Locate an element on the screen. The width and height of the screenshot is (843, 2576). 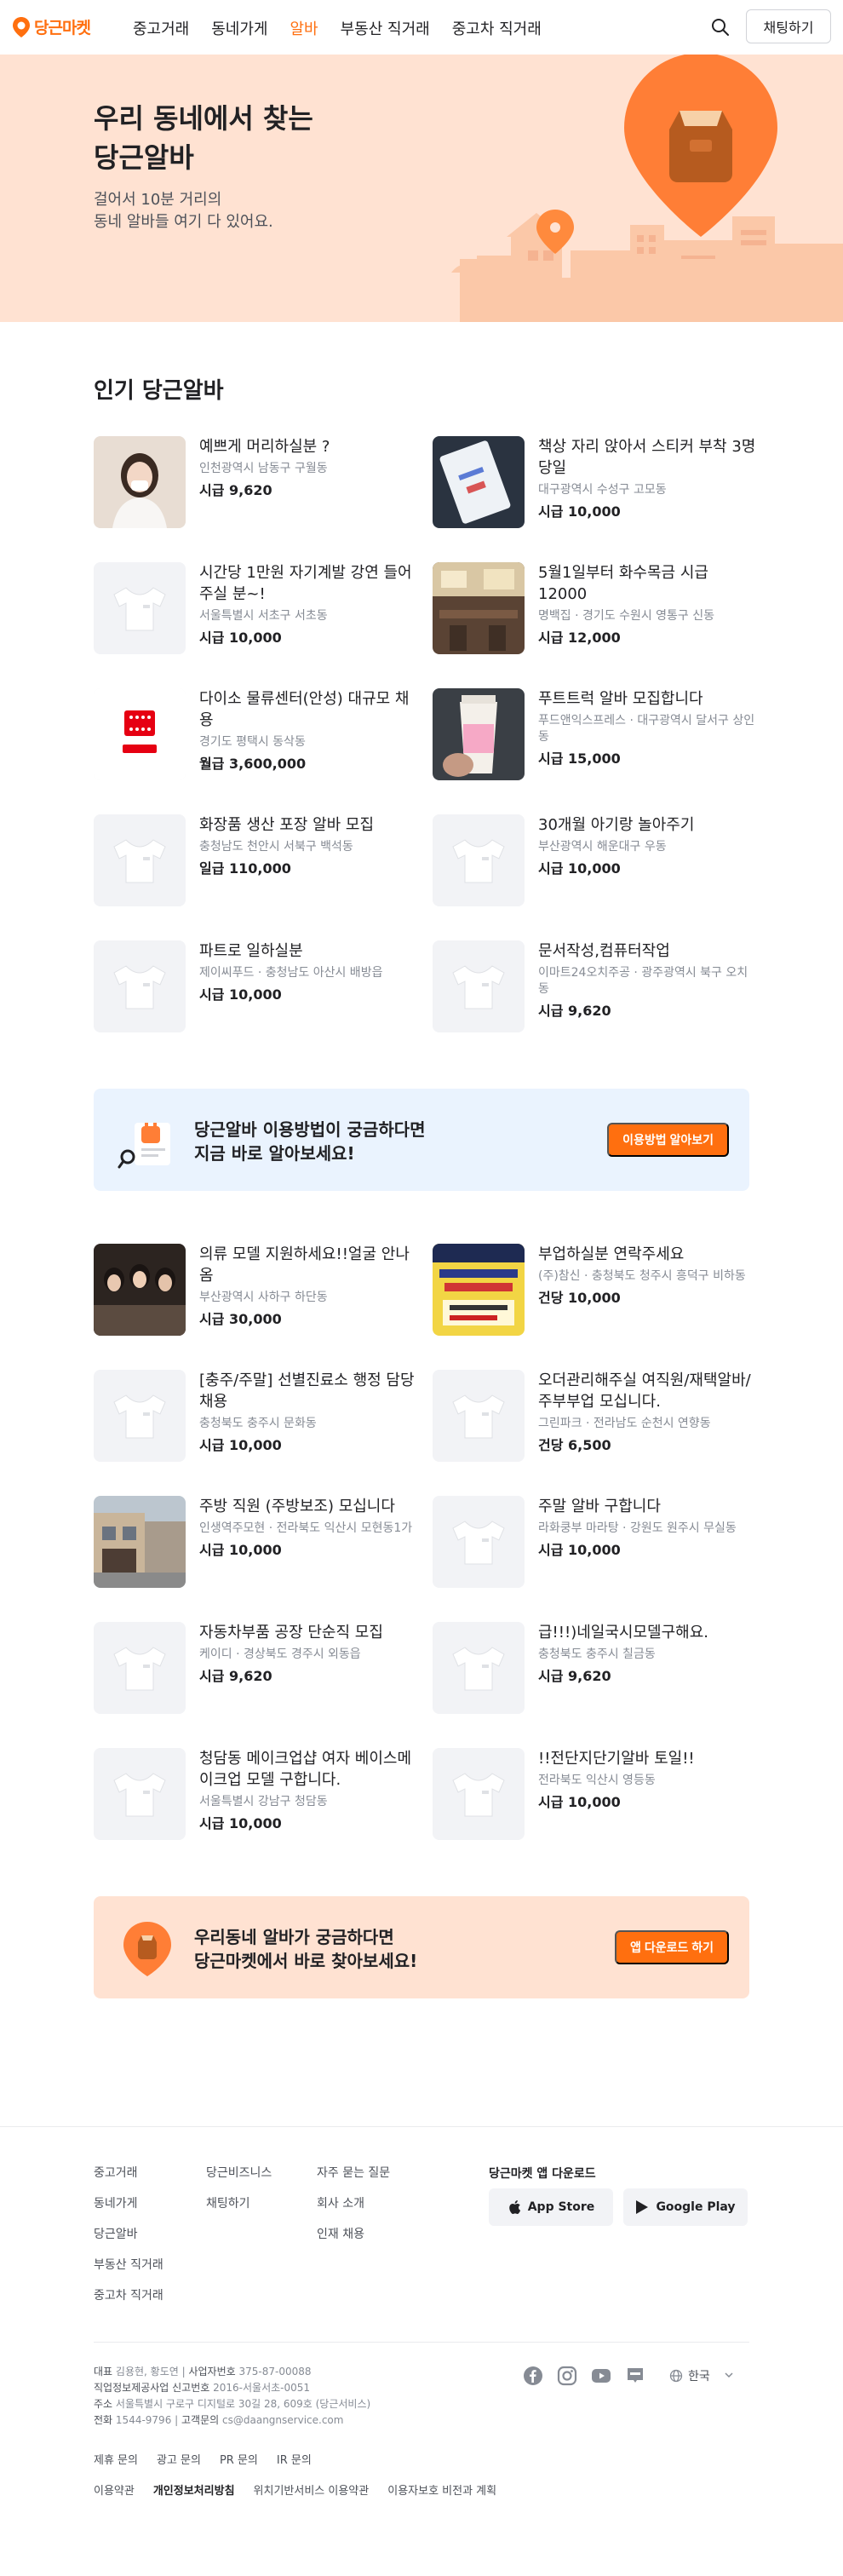
job-card: 파트로 일하실분 제이씨푸드 · 충청남도 아산시 배방읍 시급 10,000 is located at coordinates (256, 992).